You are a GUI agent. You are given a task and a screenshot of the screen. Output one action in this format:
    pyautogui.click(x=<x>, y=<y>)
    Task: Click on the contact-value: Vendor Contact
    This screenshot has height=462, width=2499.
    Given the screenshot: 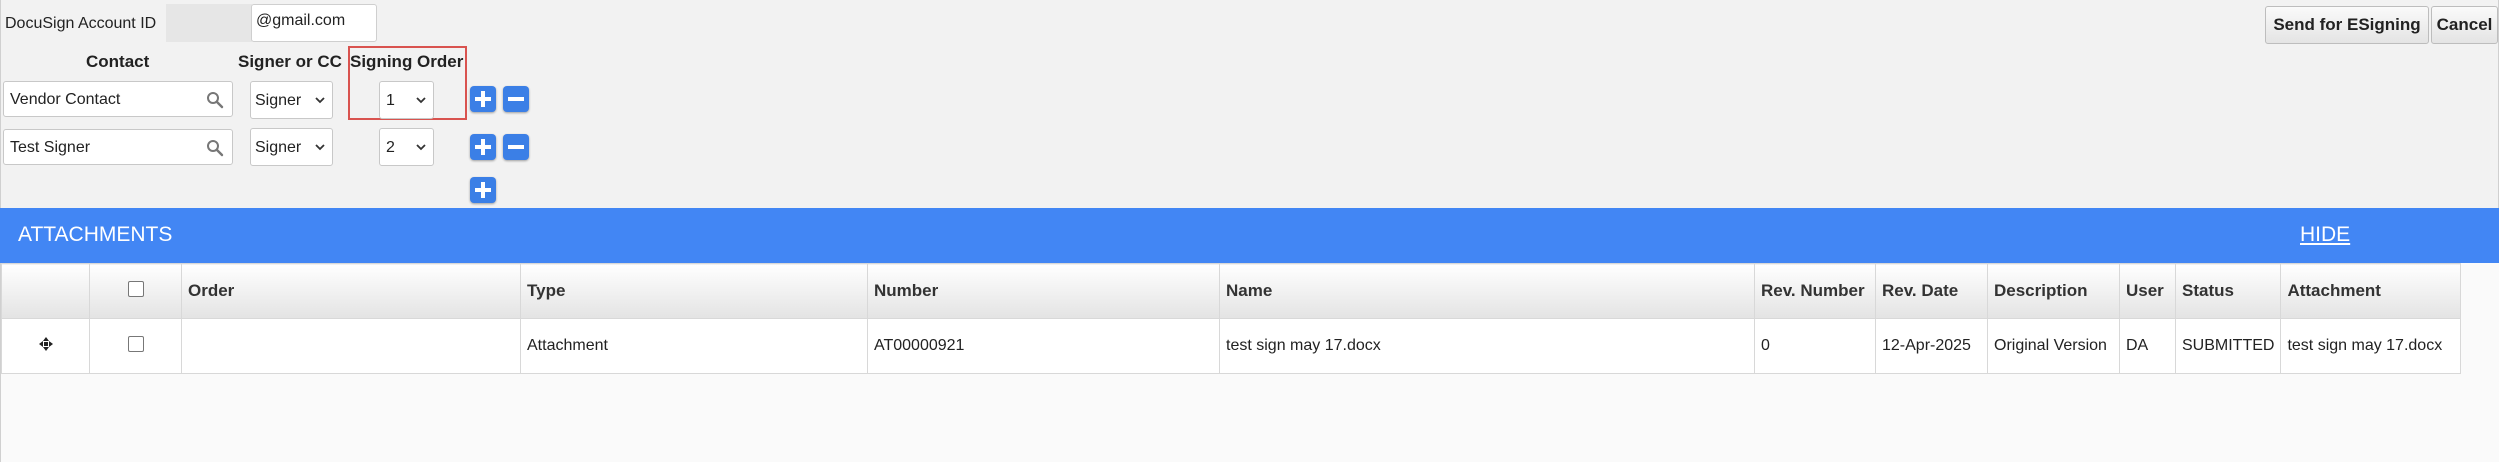 What is the action you would take?
    pyautogui.click(x=65, y=99)
    